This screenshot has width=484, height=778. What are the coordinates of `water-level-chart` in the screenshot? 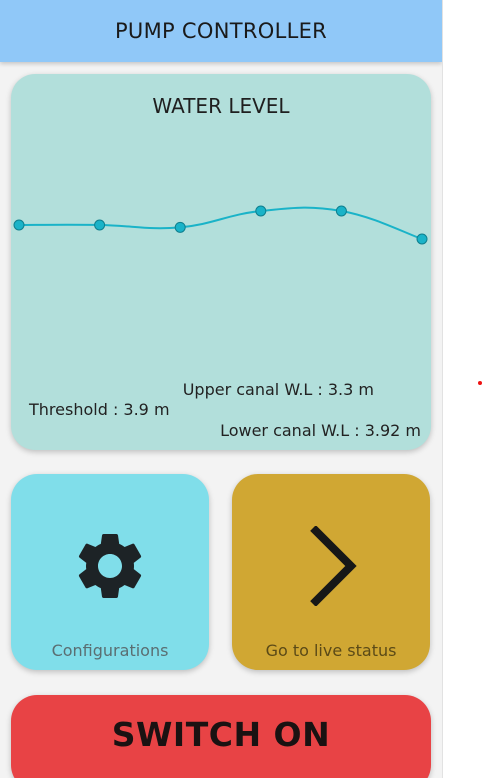 It's located at (220, 225).